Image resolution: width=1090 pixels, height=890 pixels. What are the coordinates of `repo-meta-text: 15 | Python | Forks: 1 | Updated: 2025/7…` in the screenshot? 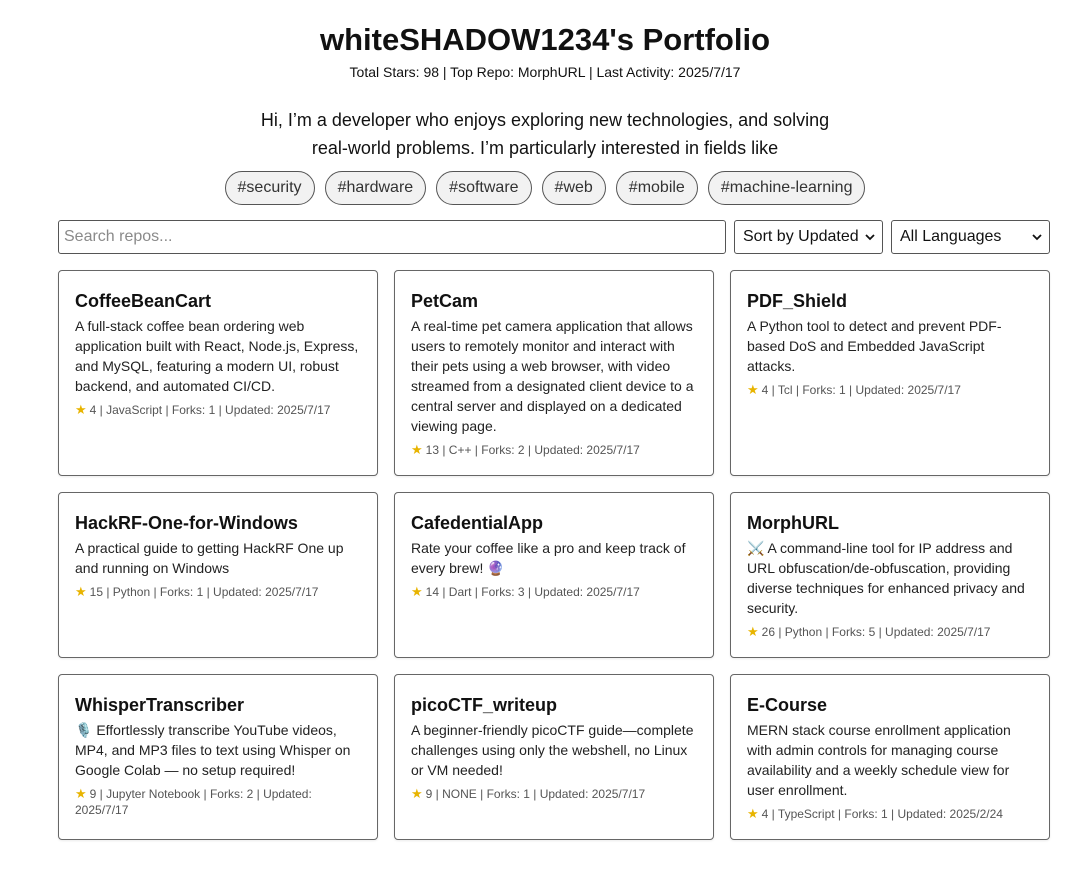 It's located at (204, 592).